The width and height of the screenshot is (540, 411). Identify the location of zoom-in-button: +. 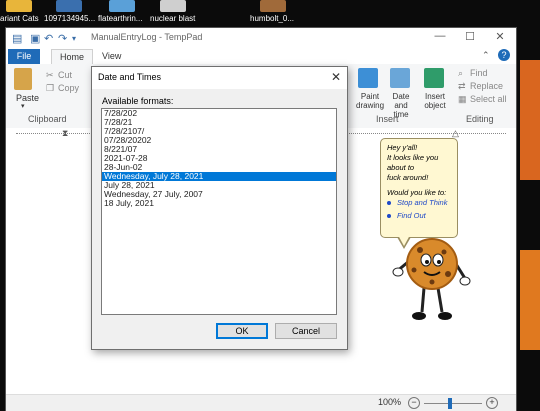
(492, 403).